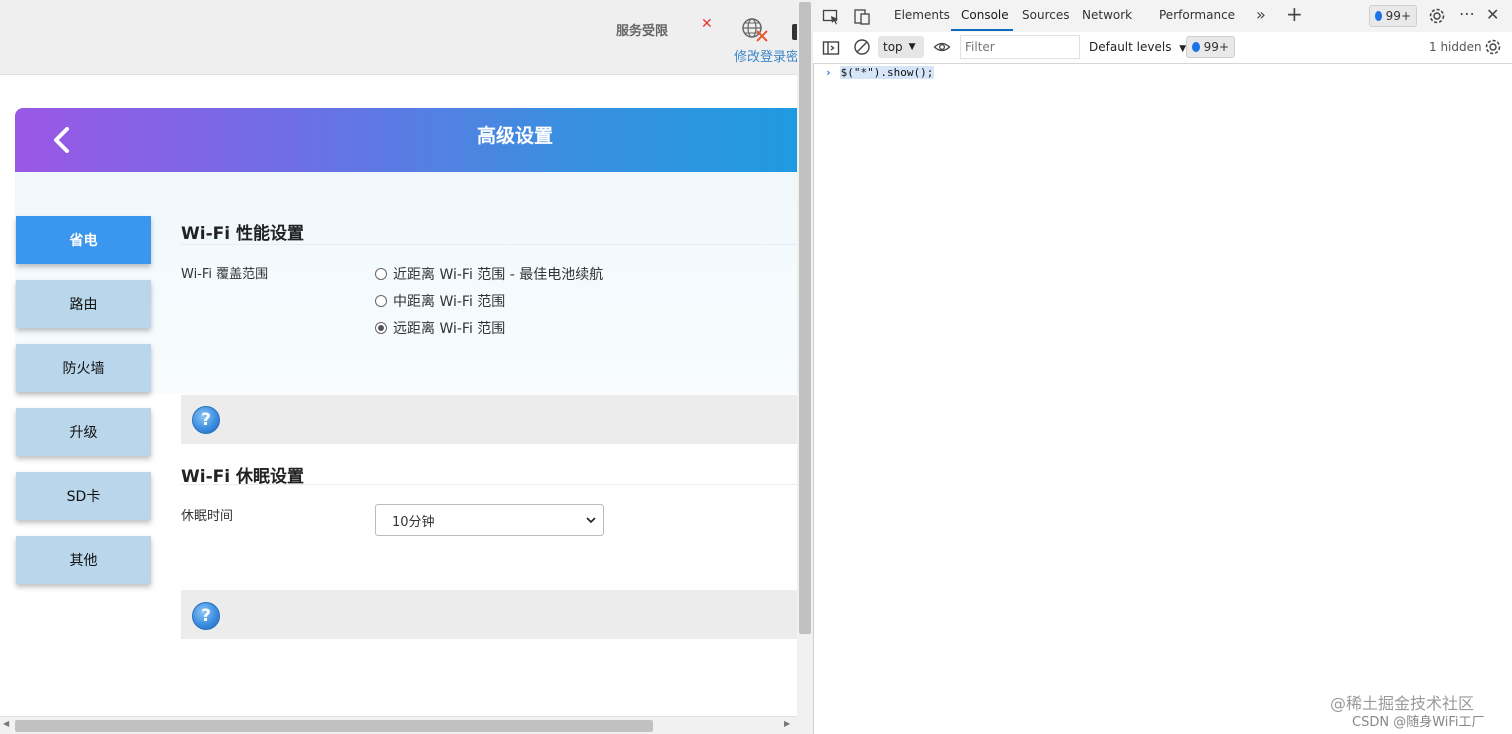 The width and height of the screenshot is (1512, 734). I want to click on console-settings-gear-icon, so click(1493, 47).